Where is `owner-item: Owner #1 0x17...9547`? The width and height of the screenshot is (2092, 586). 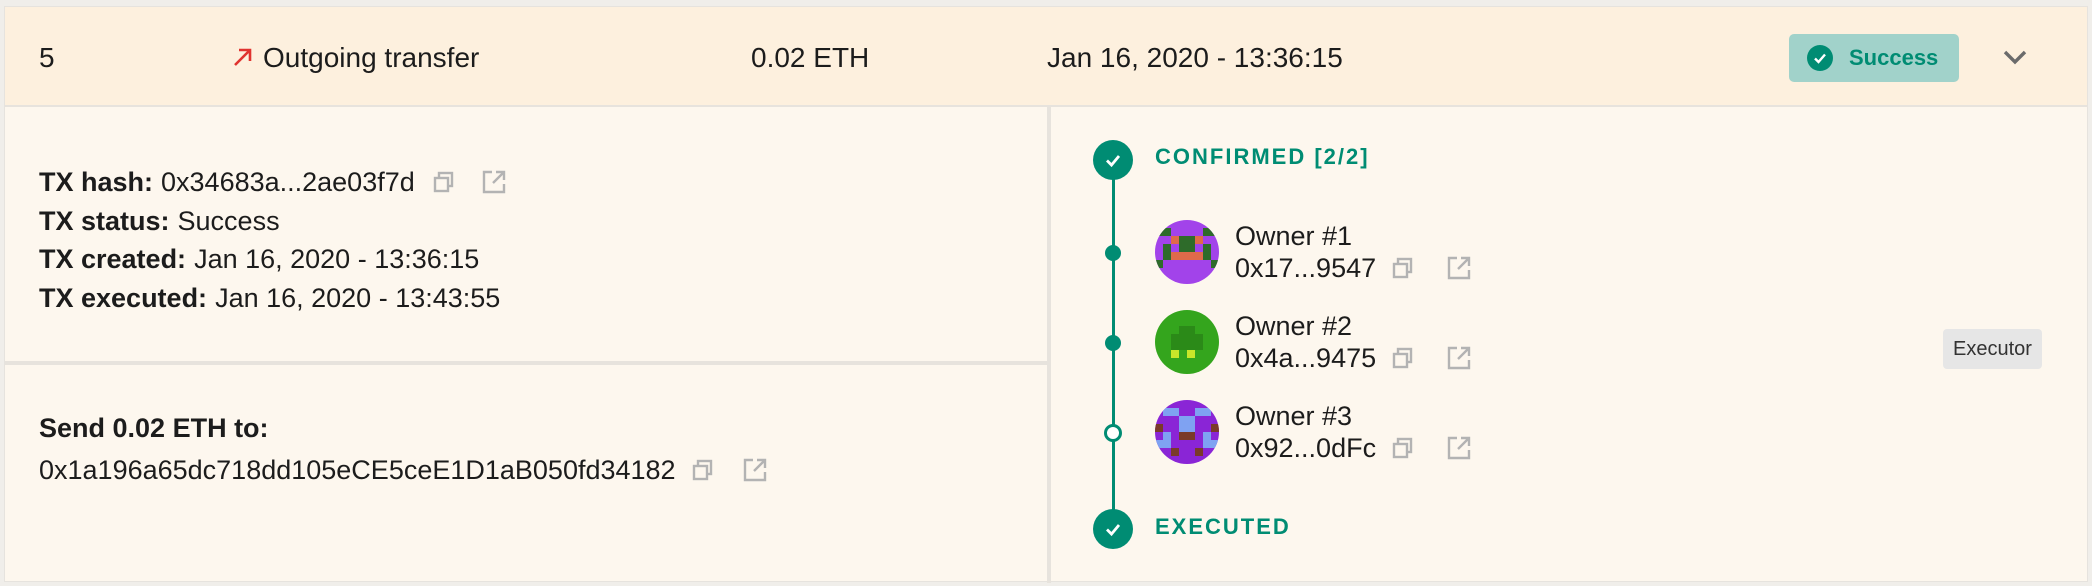
owner-item: Owner #1 0x17...9547 is located at coordinates (1314, 252).